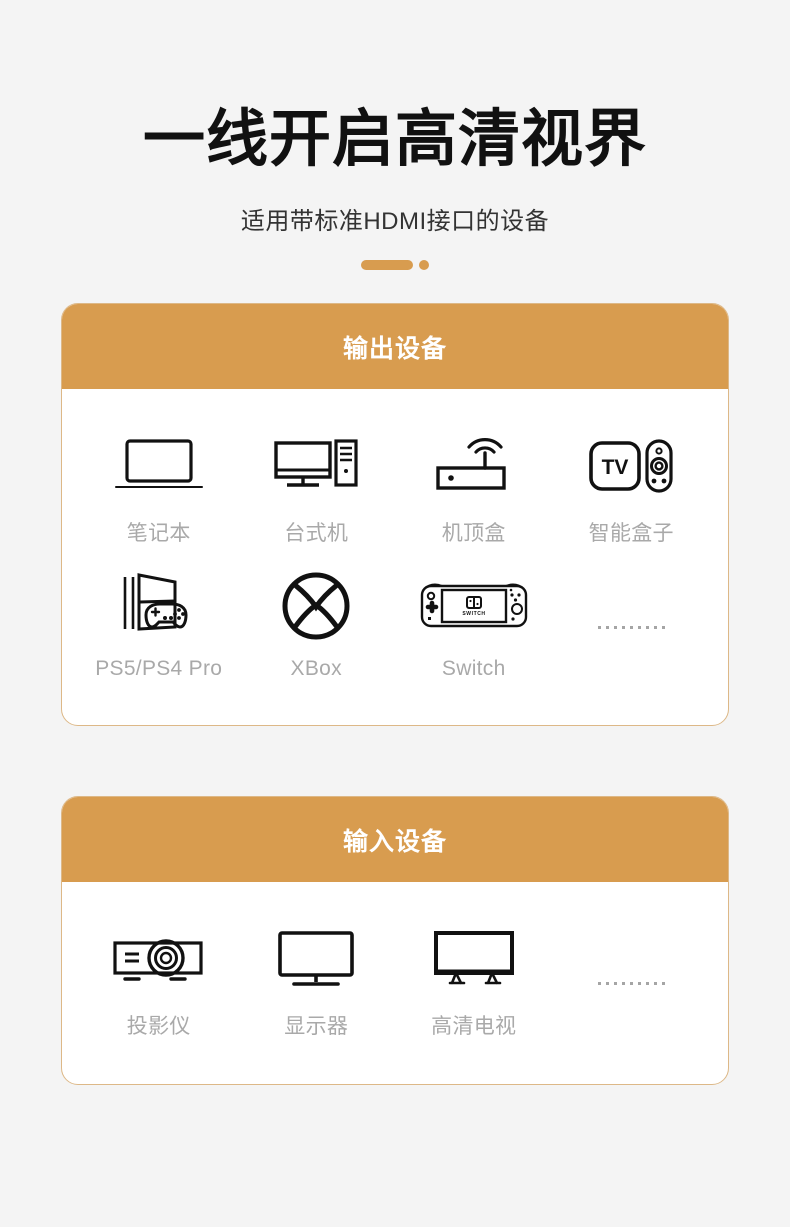 The image size is (790, 1227). What do you see at coordinates (387, 265) in the screenshot?
I see `divider-bar` at bounding box center [387, 265].